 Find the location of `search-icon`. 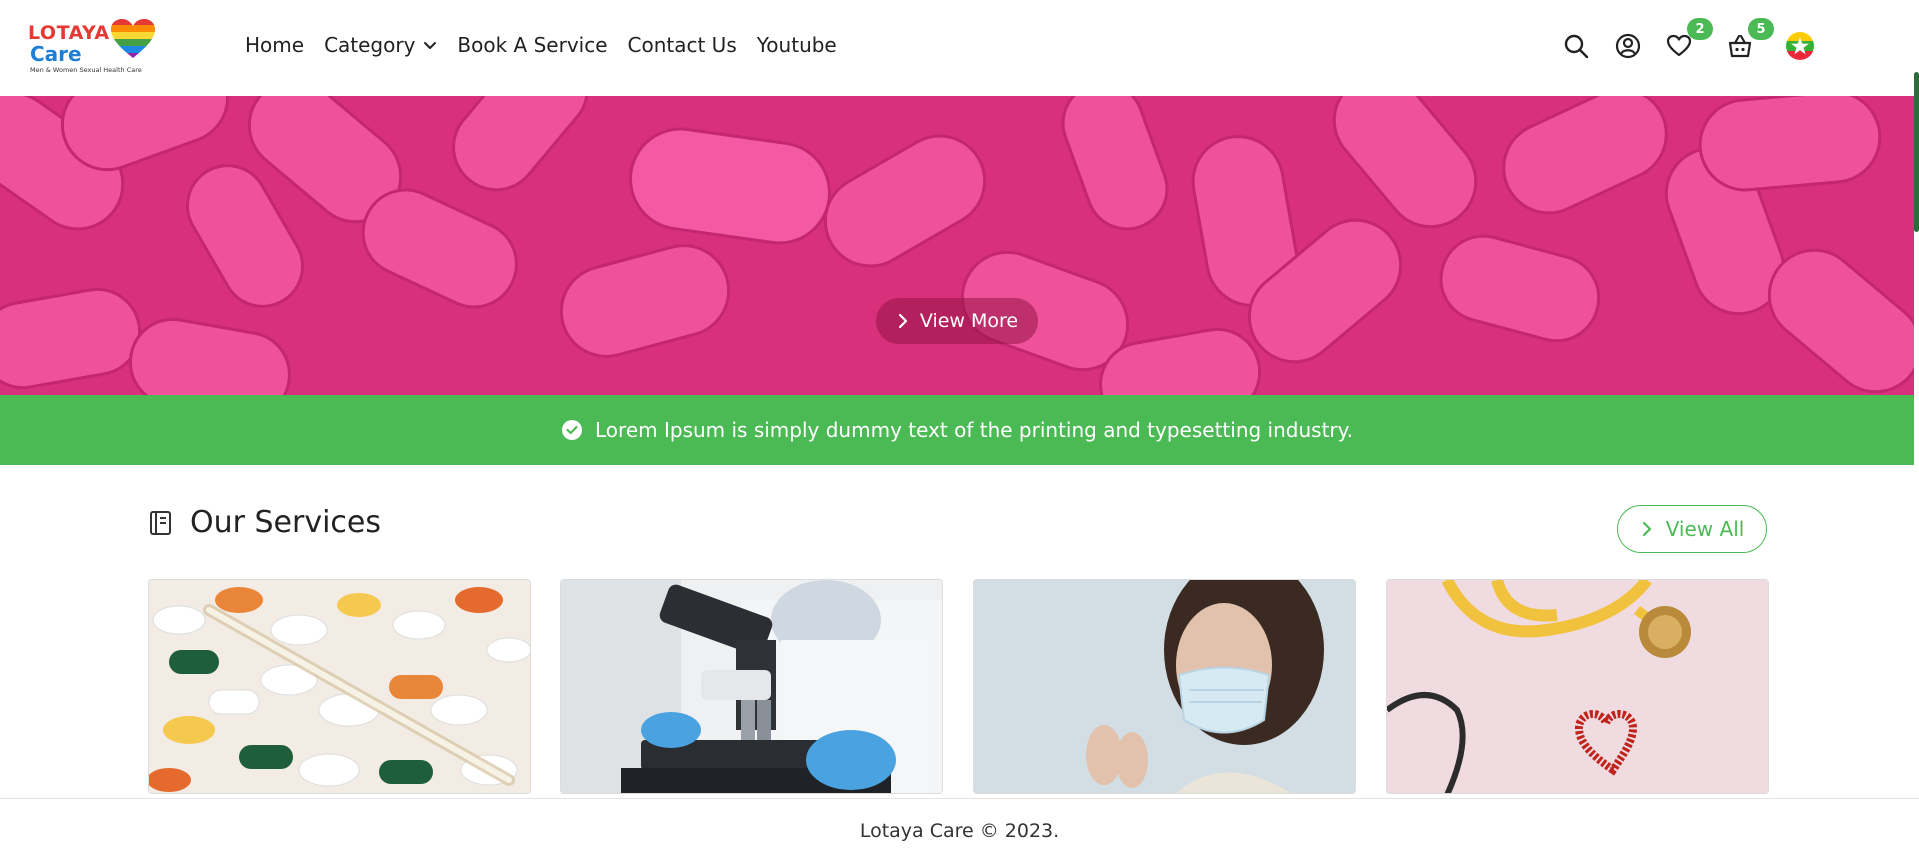

search-icon is located at coordinates (1576, 46).